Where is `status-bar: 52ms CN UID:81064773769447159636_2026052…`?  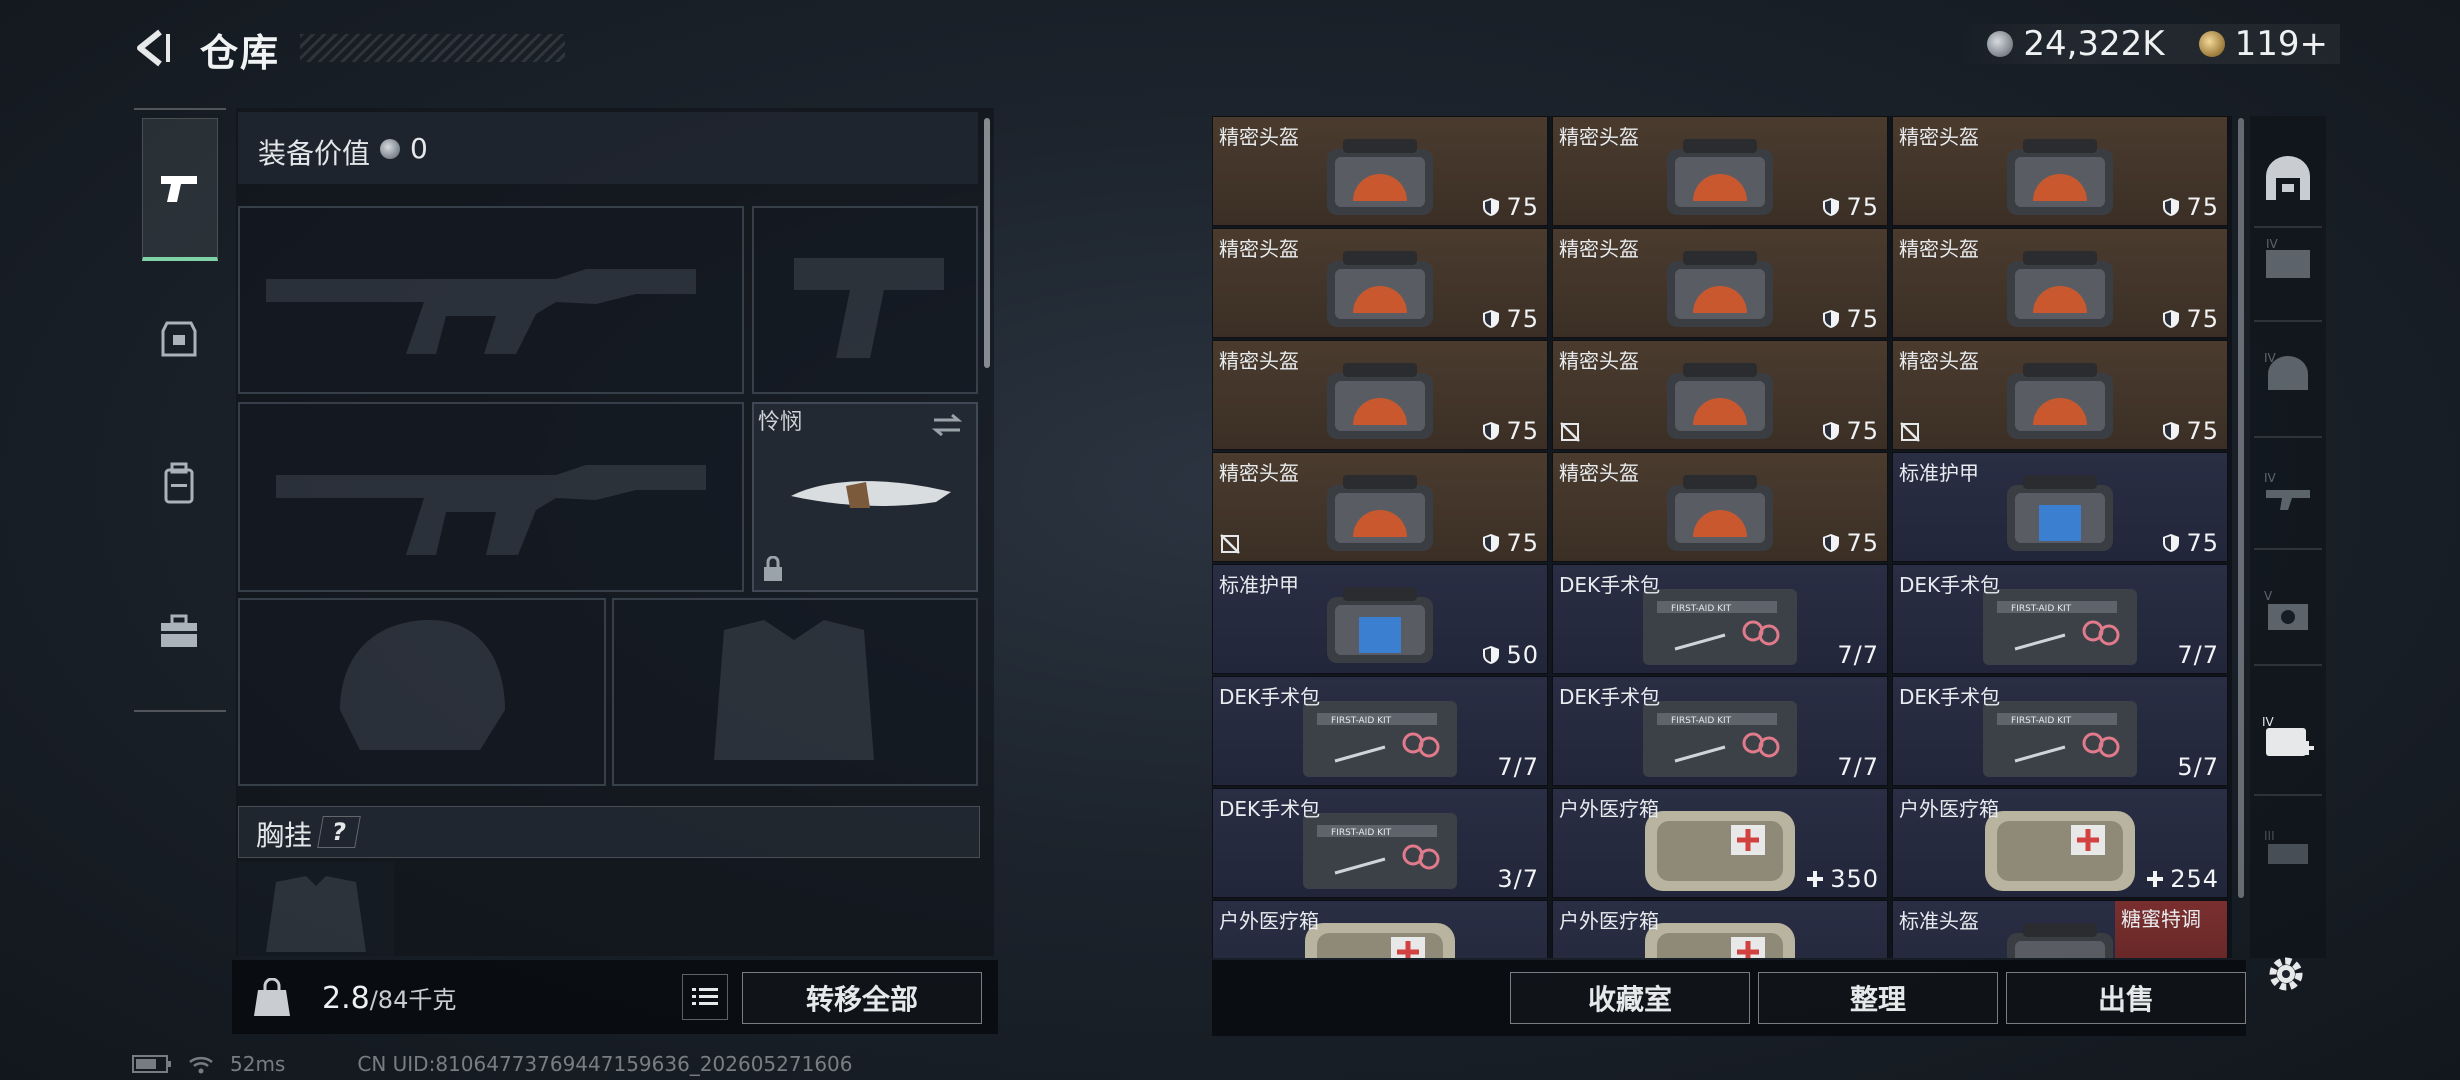 status-bar: 52ms CN UID:81064773769447159636_2026052… is located at coordinates (492, 1064).